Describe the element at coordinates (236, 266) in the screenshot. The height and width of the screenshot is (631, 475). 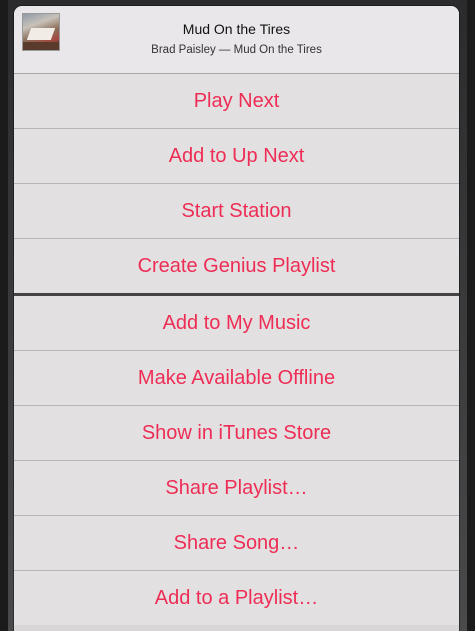
I see `create-genius-playlist-button: Create Genius Playlist` at that location.